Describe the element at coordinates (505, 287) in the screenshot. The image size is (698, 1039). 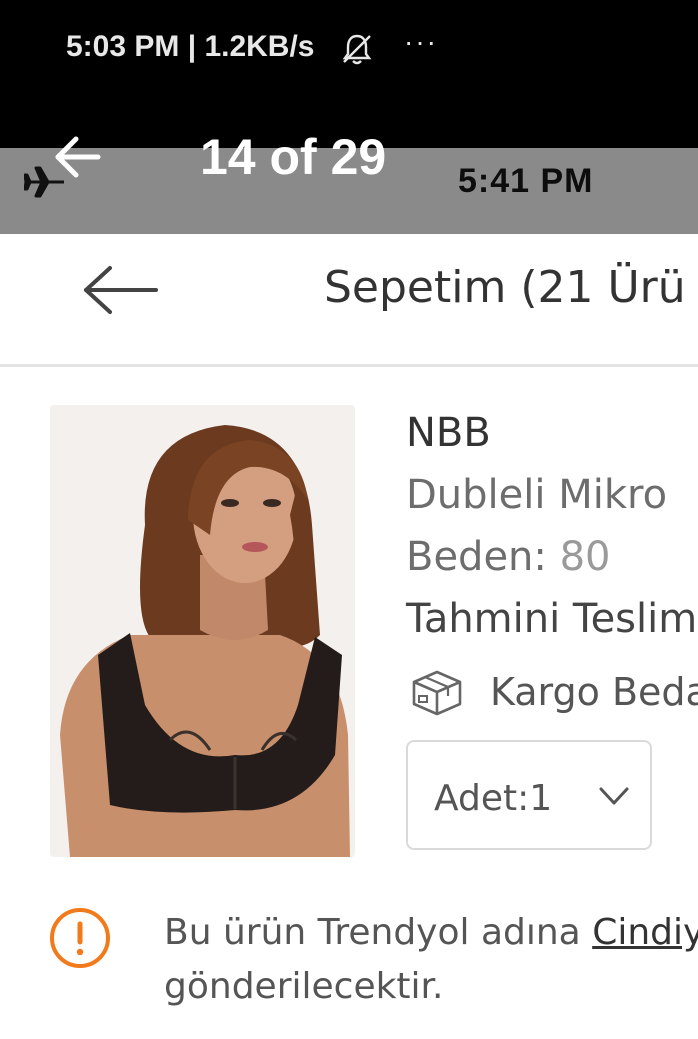
I see `page-title: Sepetim (21 Ürü` at that location.